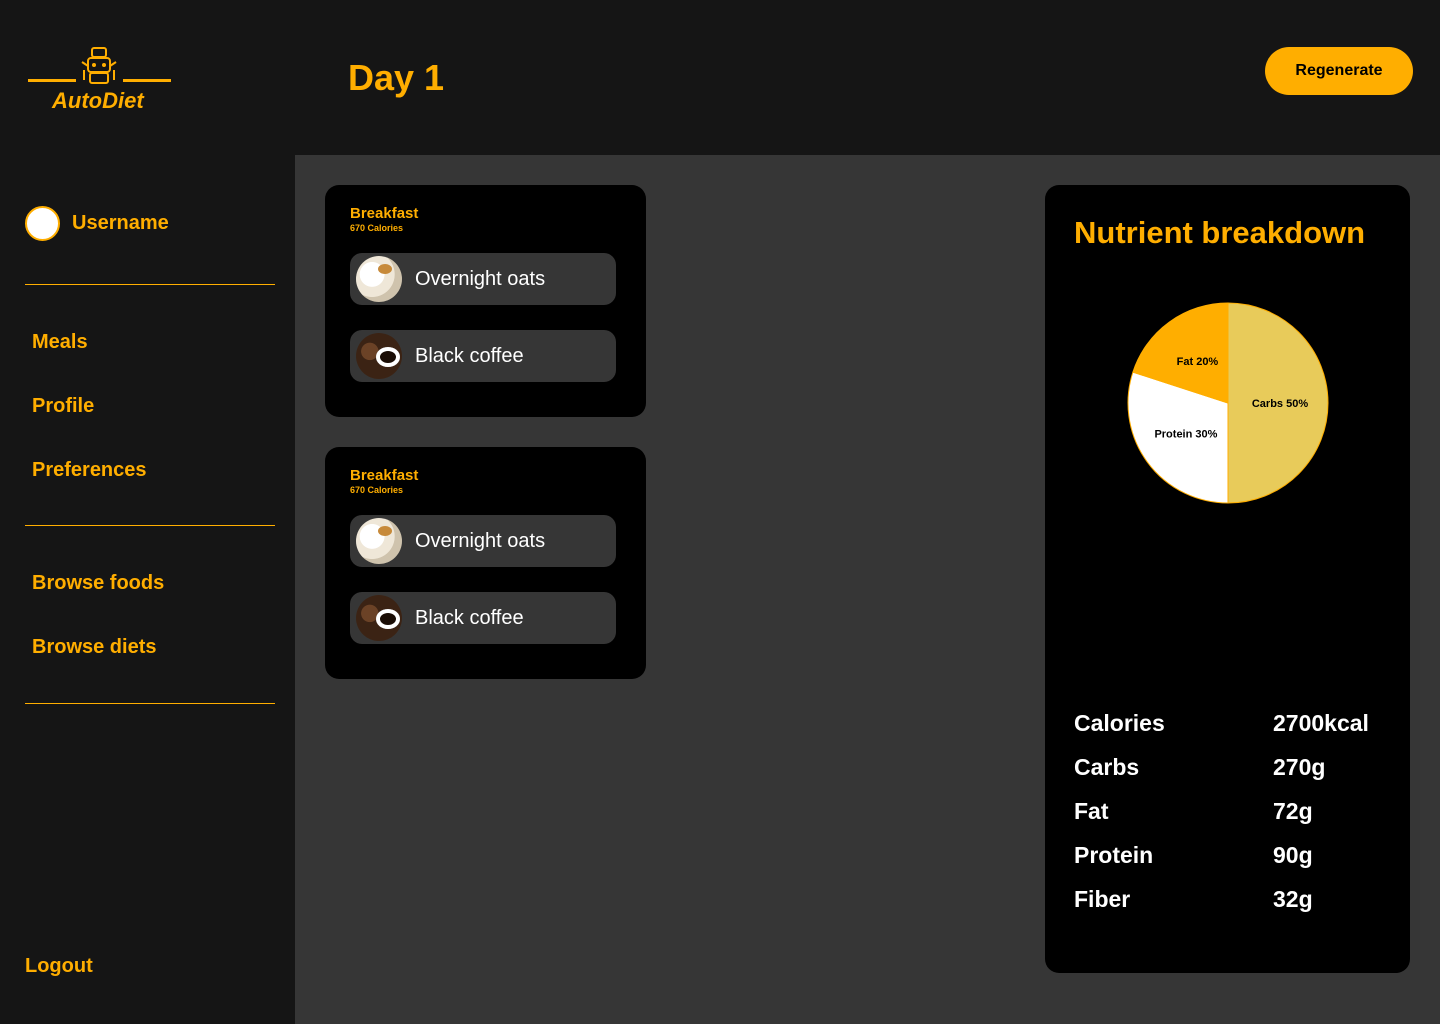  I want to click on stat-value: 32g, so click(1293, 899).